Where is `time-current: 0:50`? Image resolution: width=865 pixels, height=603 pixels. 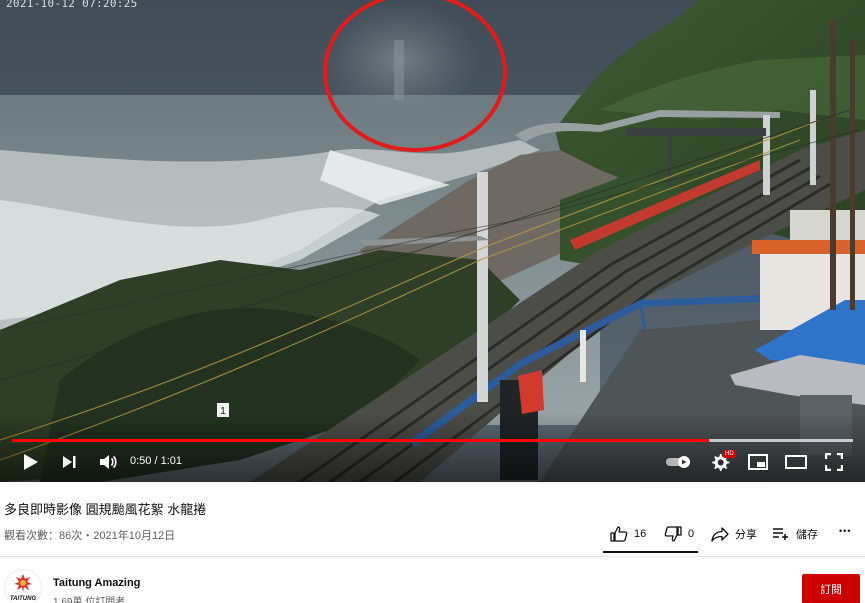 time-current: 0:50 is located at coordinates (141, 461).